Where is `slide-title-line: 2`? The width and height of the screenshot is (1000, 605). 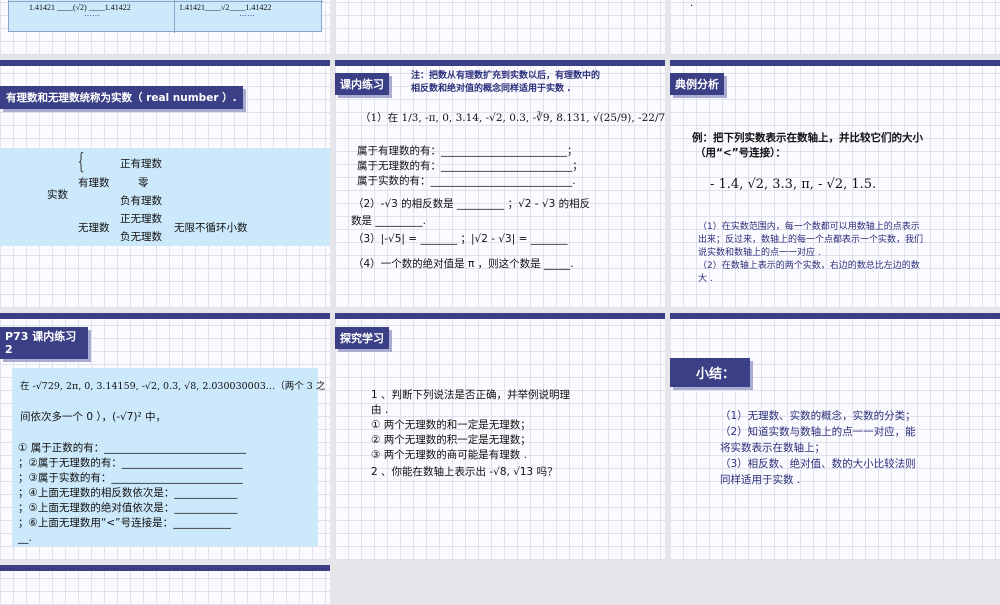 slide-title-line: 2 is located at coordinates (9, 349).